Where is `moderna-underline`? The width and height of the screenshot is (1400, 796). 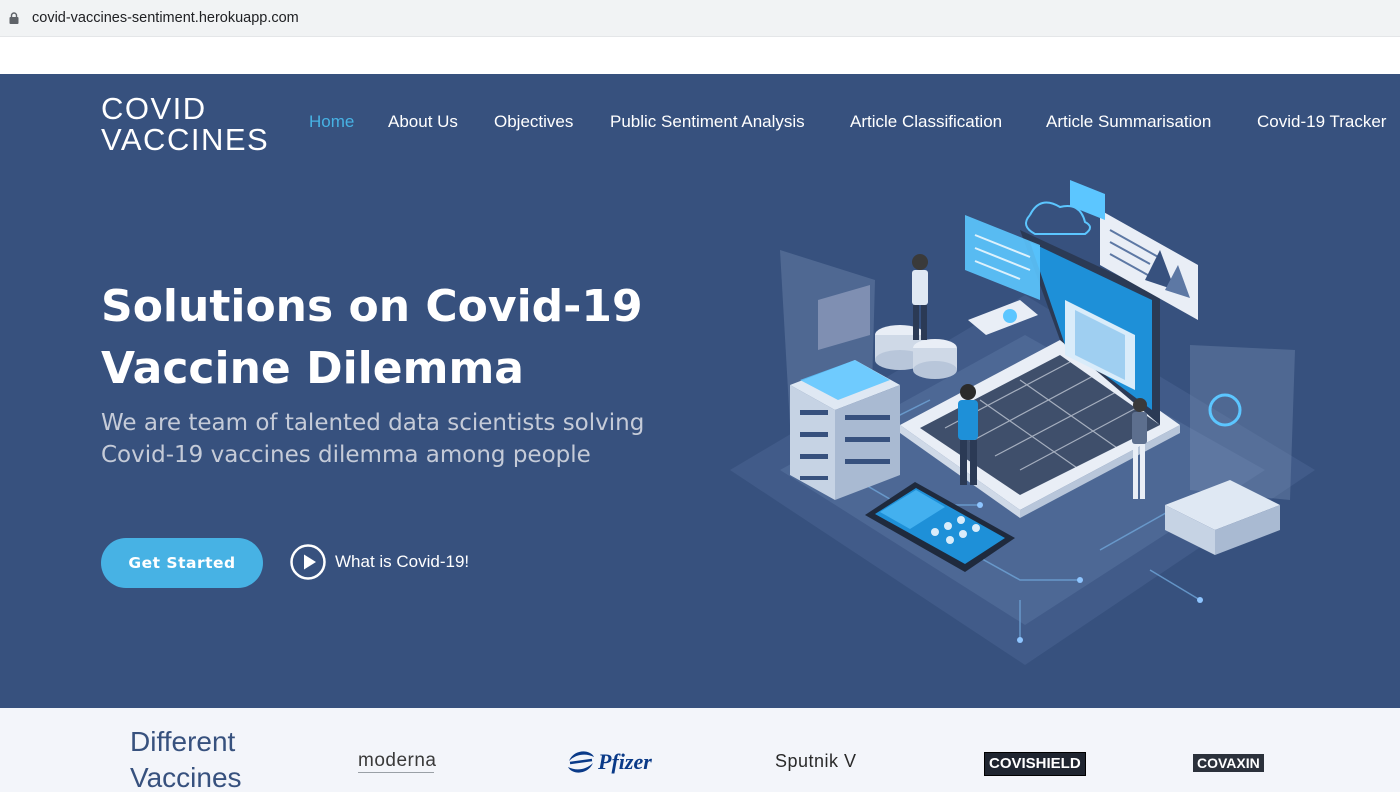
moderna-underline is located at coordinates (396, 772).